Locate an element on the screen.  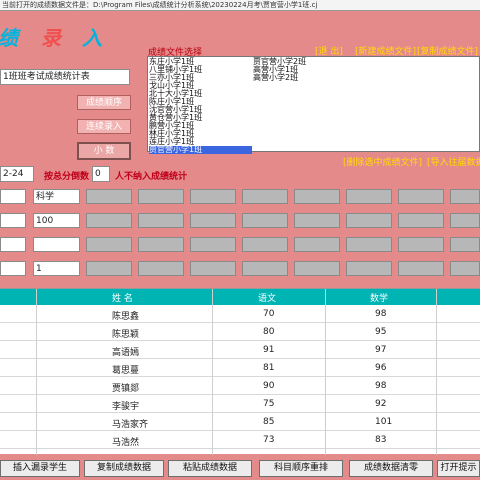
bottom-button: 科目顺序重排 is located at coordinates (301, 468).